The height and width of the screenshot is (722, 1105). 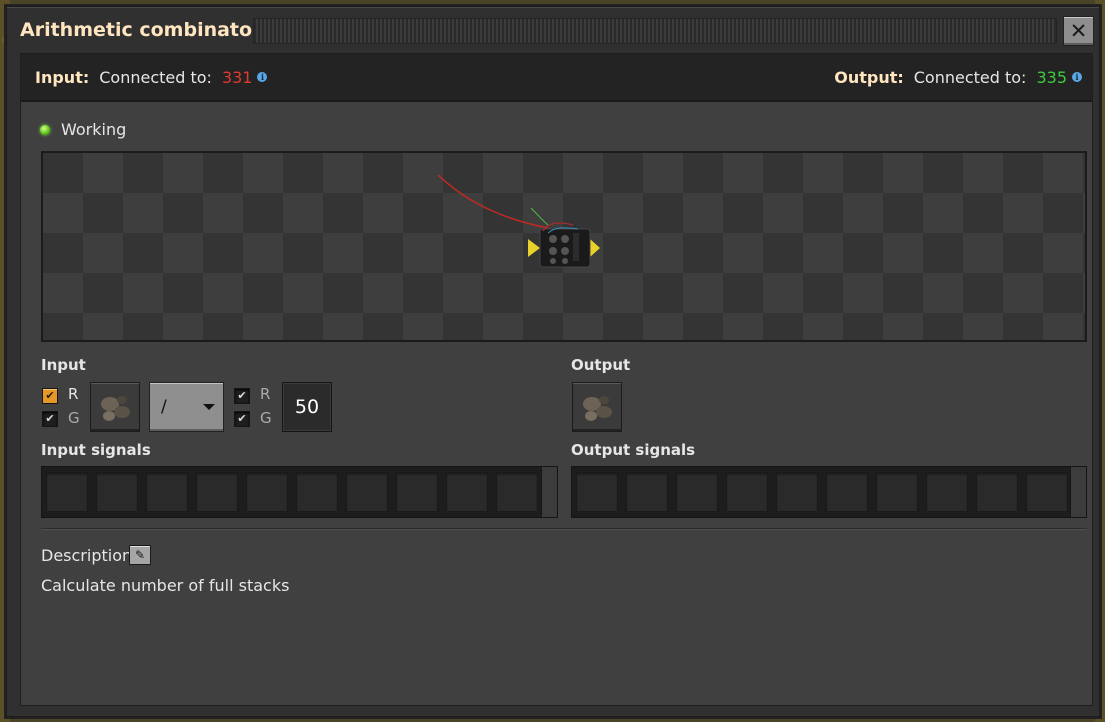 I want to click on input-network-id: 331, so click(x=237, y=77).